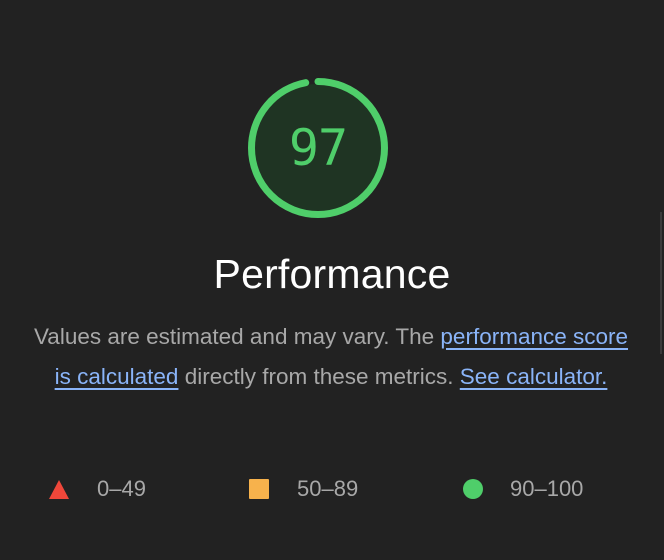  I want to click on category-title: Performance, so click(332, 274).